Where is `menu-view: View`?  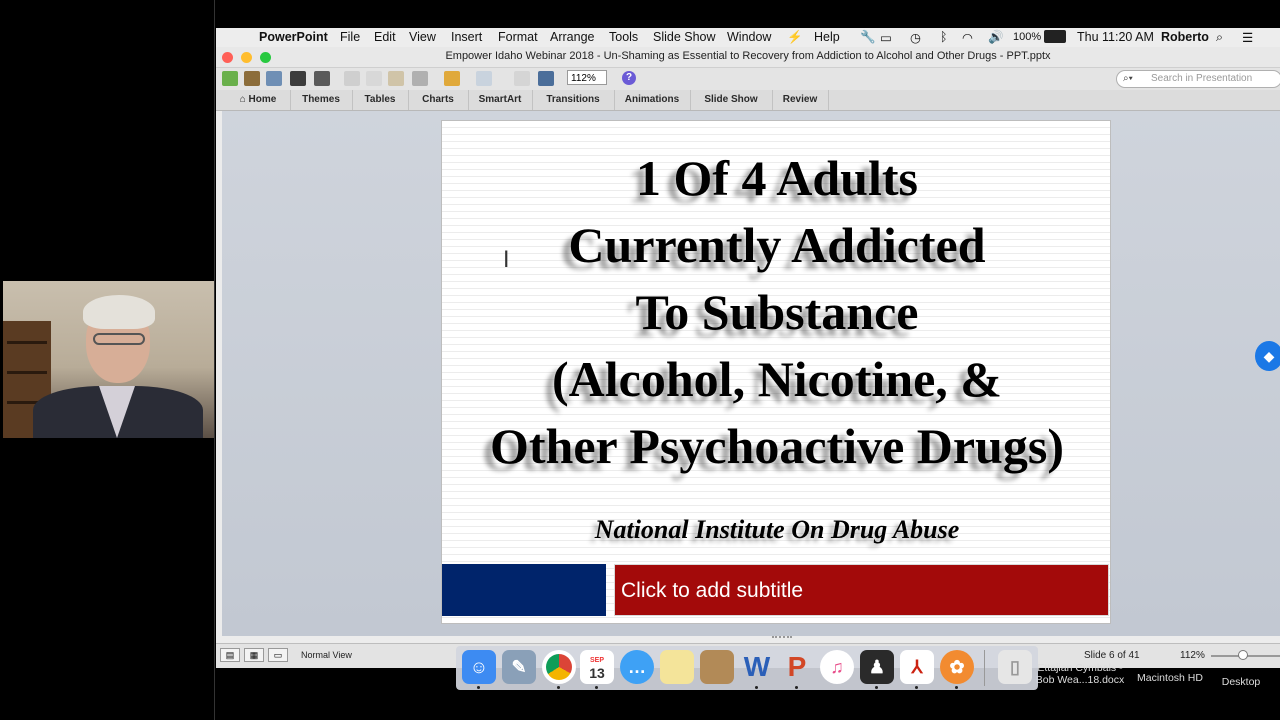 menu-view: View is located at coordinates (422, 37).